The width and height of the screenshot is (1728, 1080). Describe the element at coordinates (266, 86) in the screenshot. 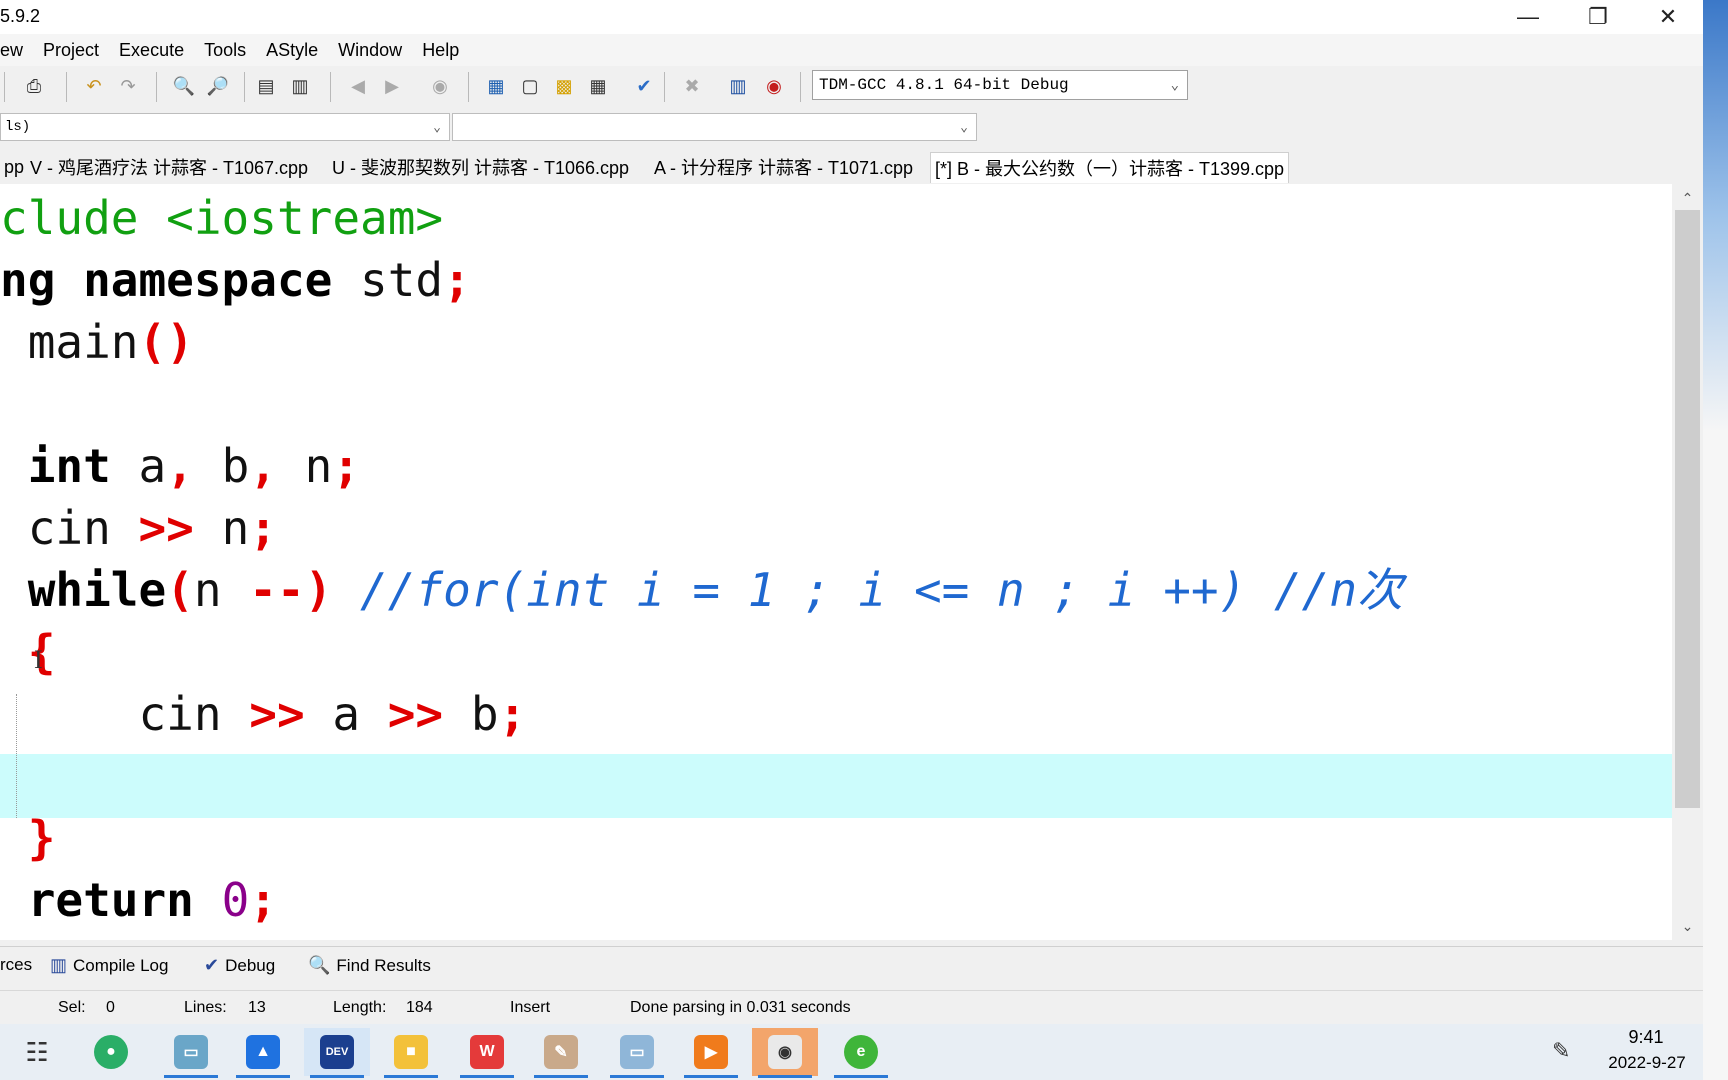

I see `indent-icon: ▤` at that location.